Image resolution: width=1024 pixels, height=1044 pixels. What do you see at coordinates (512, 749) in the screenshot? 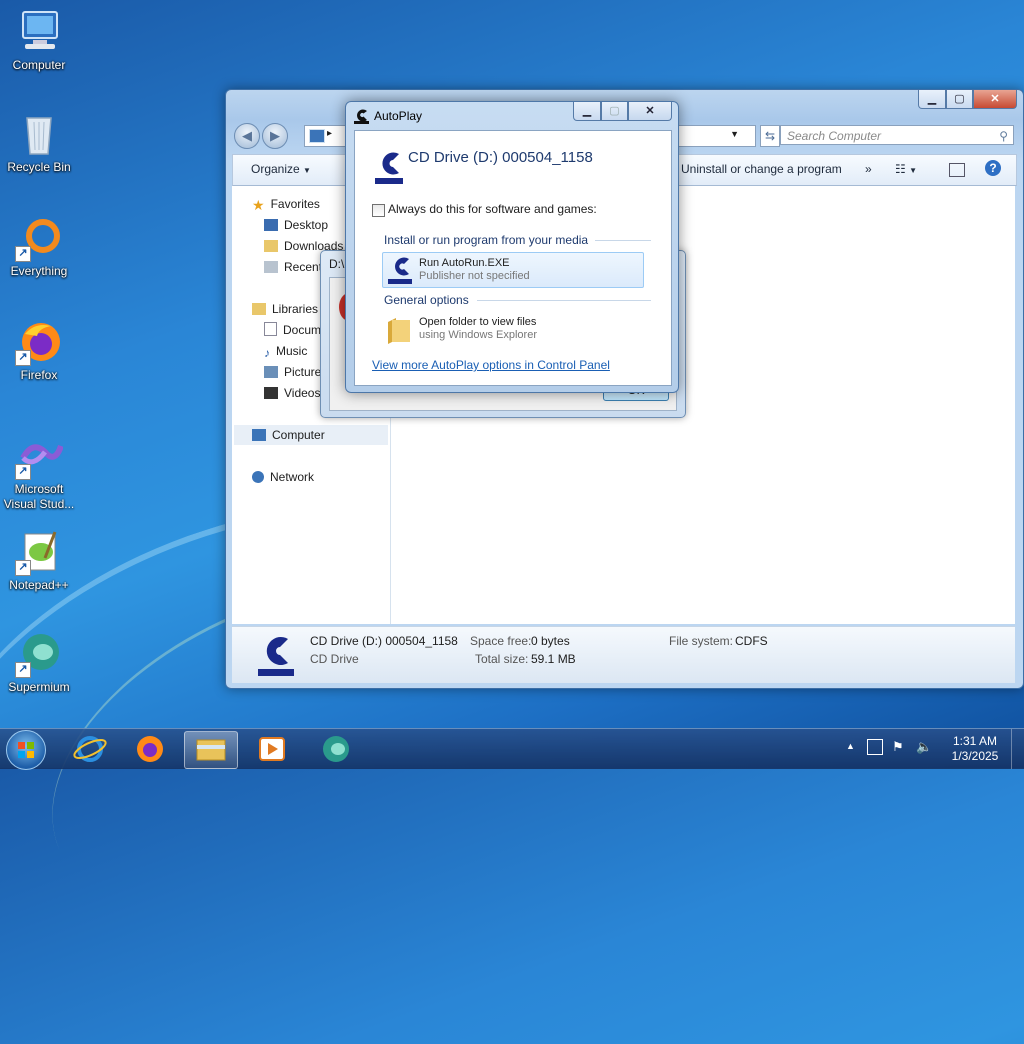
I see `taskbar: ▲ ⚑ 🔈 1:31 AM 1/3/2025` at bounding box center [512, 749].